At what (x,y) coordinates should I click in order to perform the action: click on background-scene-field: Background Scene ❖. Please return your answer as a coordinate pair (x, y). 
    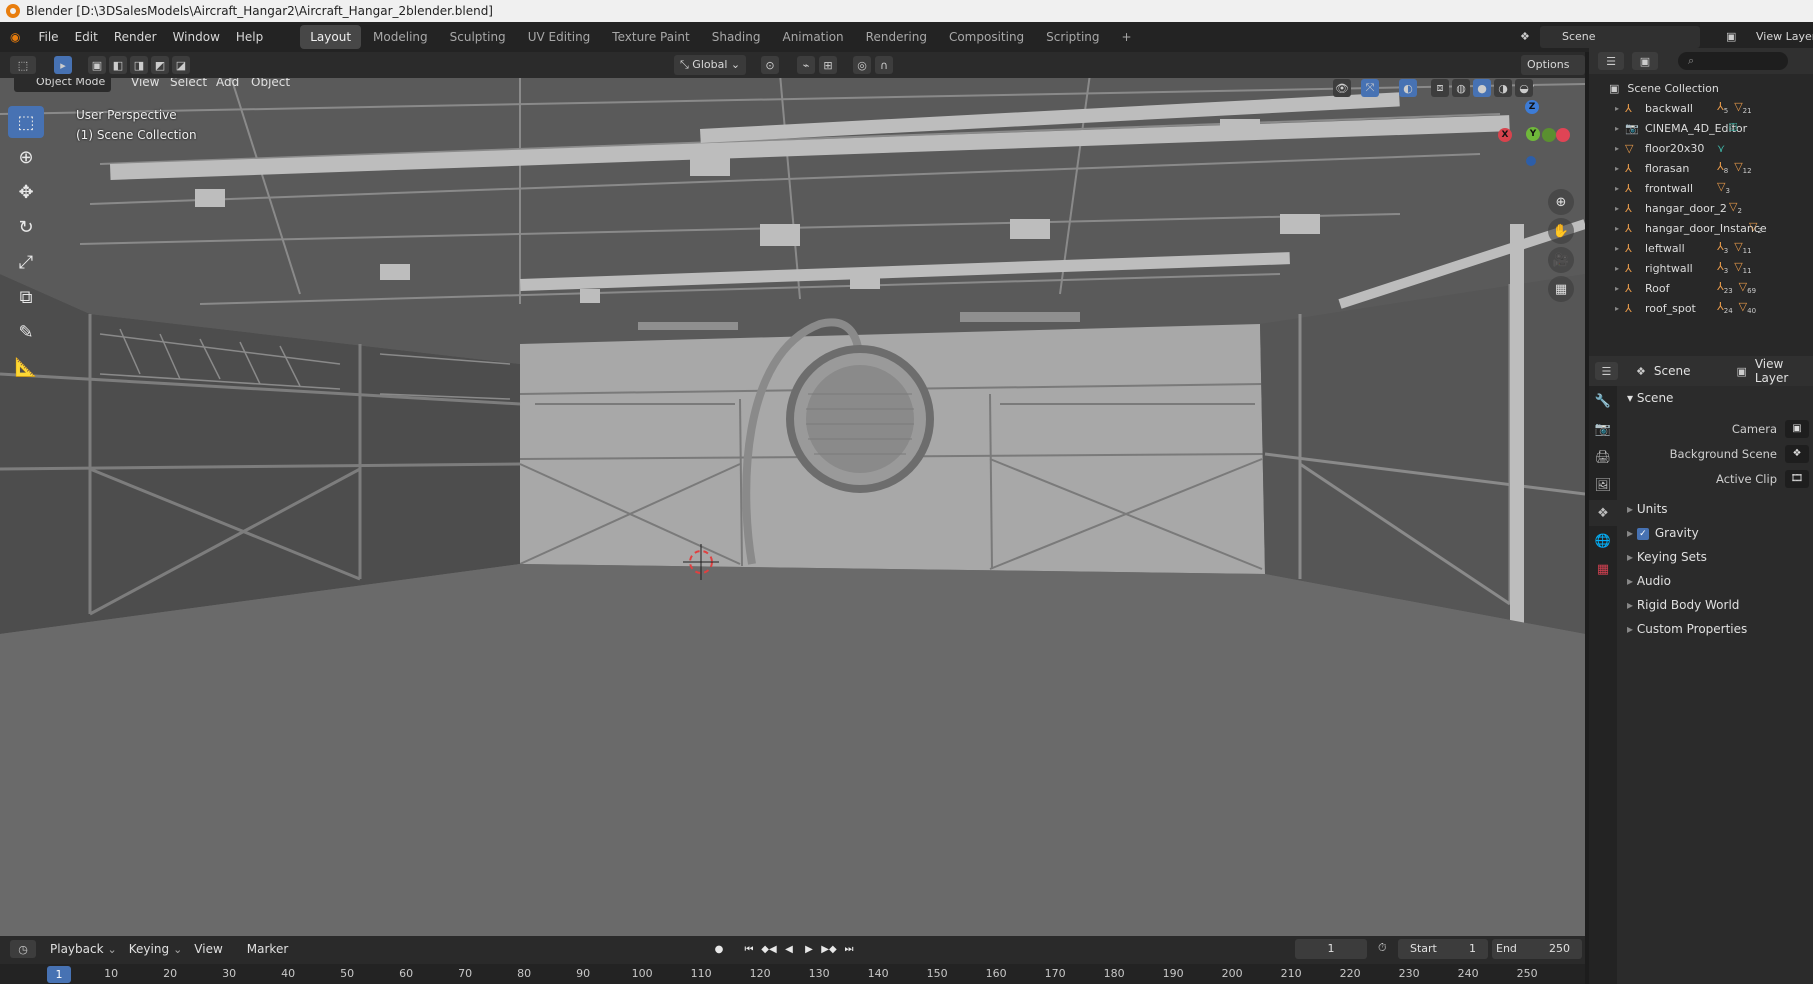
    Looking at the image, I should click on (1715, 453).